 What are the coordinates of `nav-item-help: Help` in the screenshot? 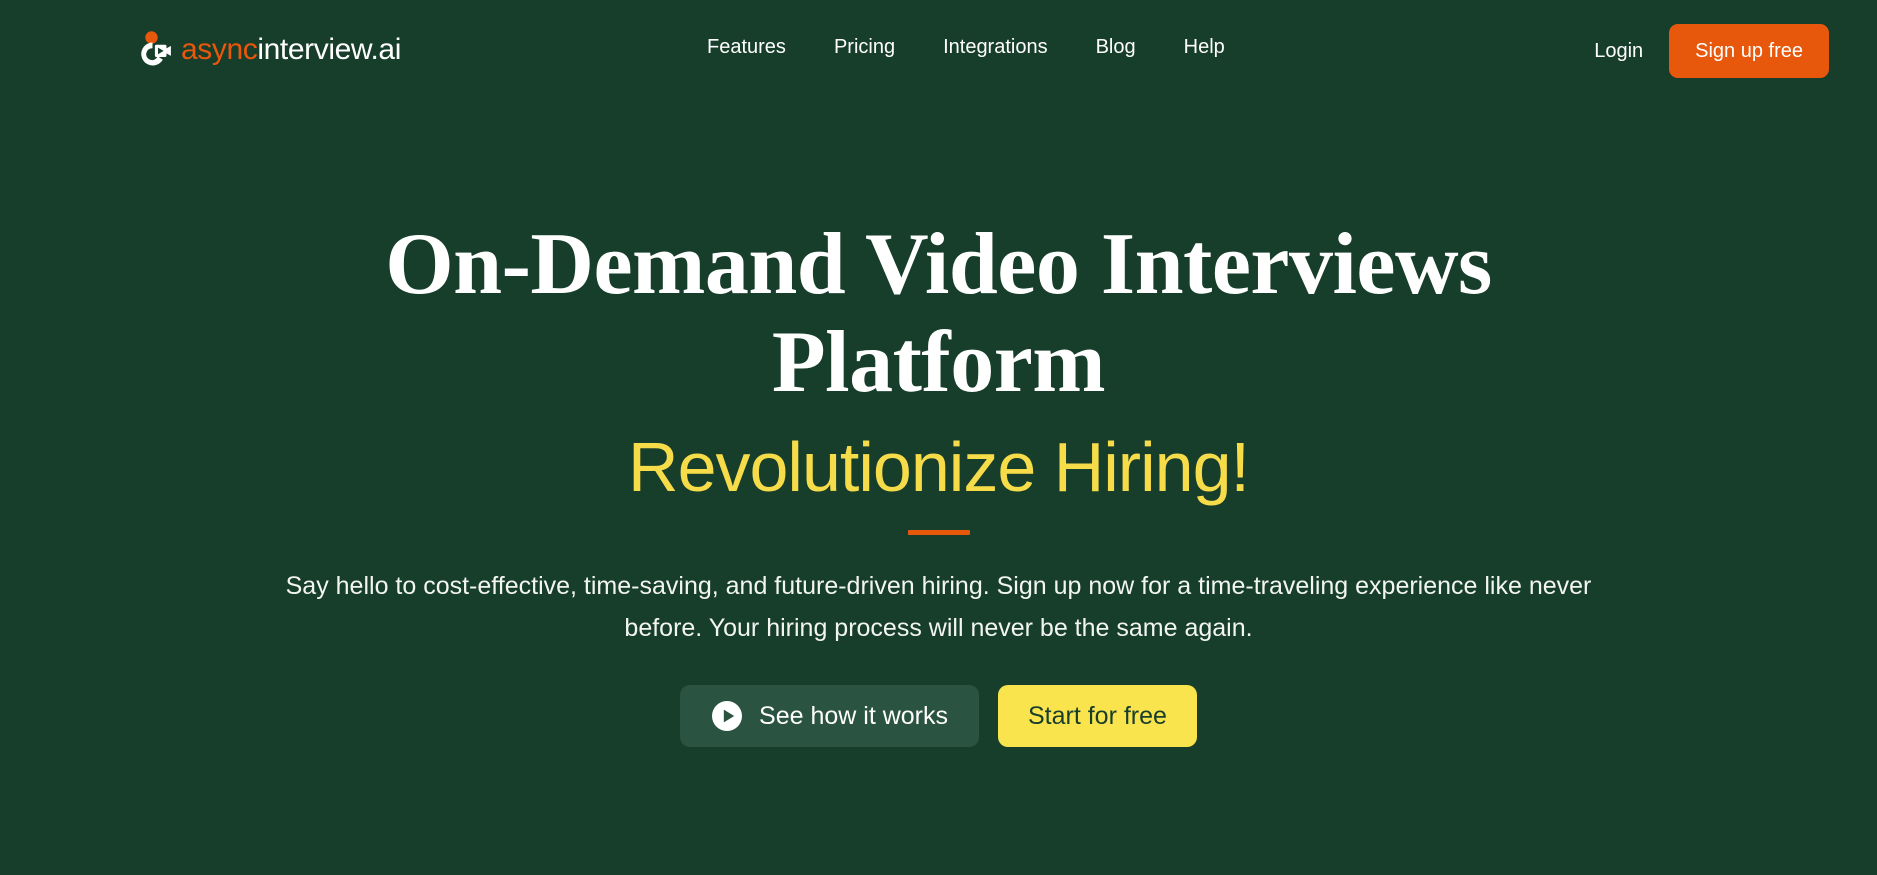 It's located at (1204, 47).